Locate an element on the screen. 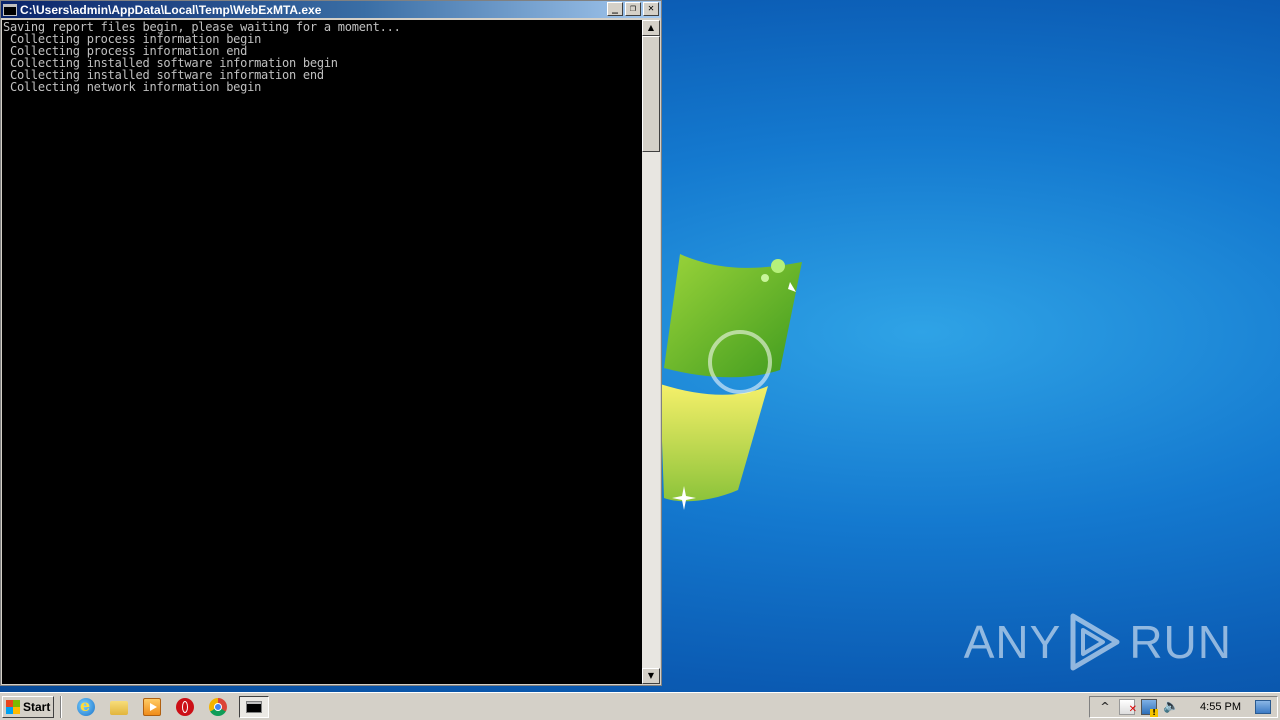 This screenshot has width=1280, height=720. network-warning-icon is located at coordinates (1150, 707).